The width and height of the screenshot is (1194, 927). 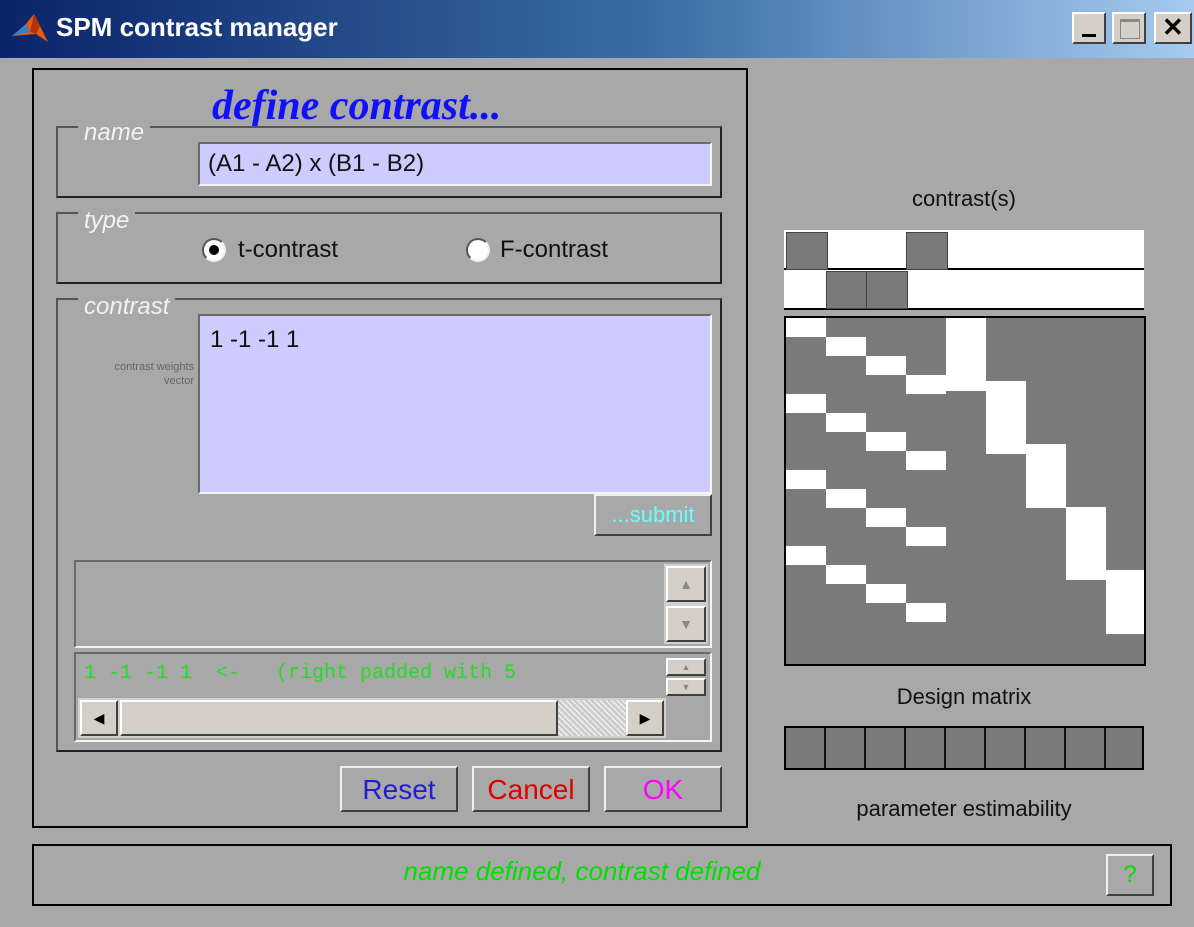 I want to click on contrast-row-divider, so click(x=964, y=269).